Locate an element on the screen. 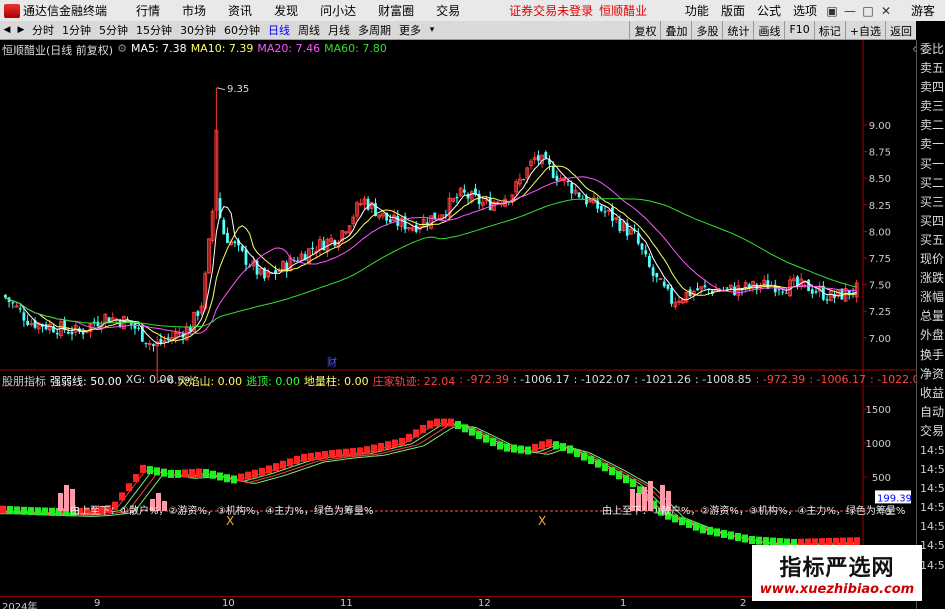  quote-panel-item: 卖三 is located at coordinates (931, 106).